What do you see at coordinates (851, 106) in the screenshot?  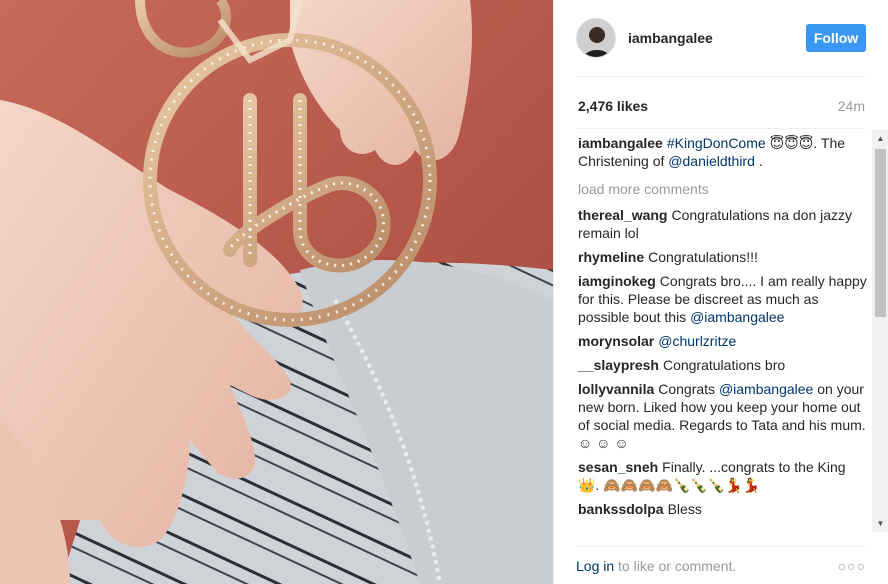 I see `post-time: 24m` at bounding box center [851, 106].